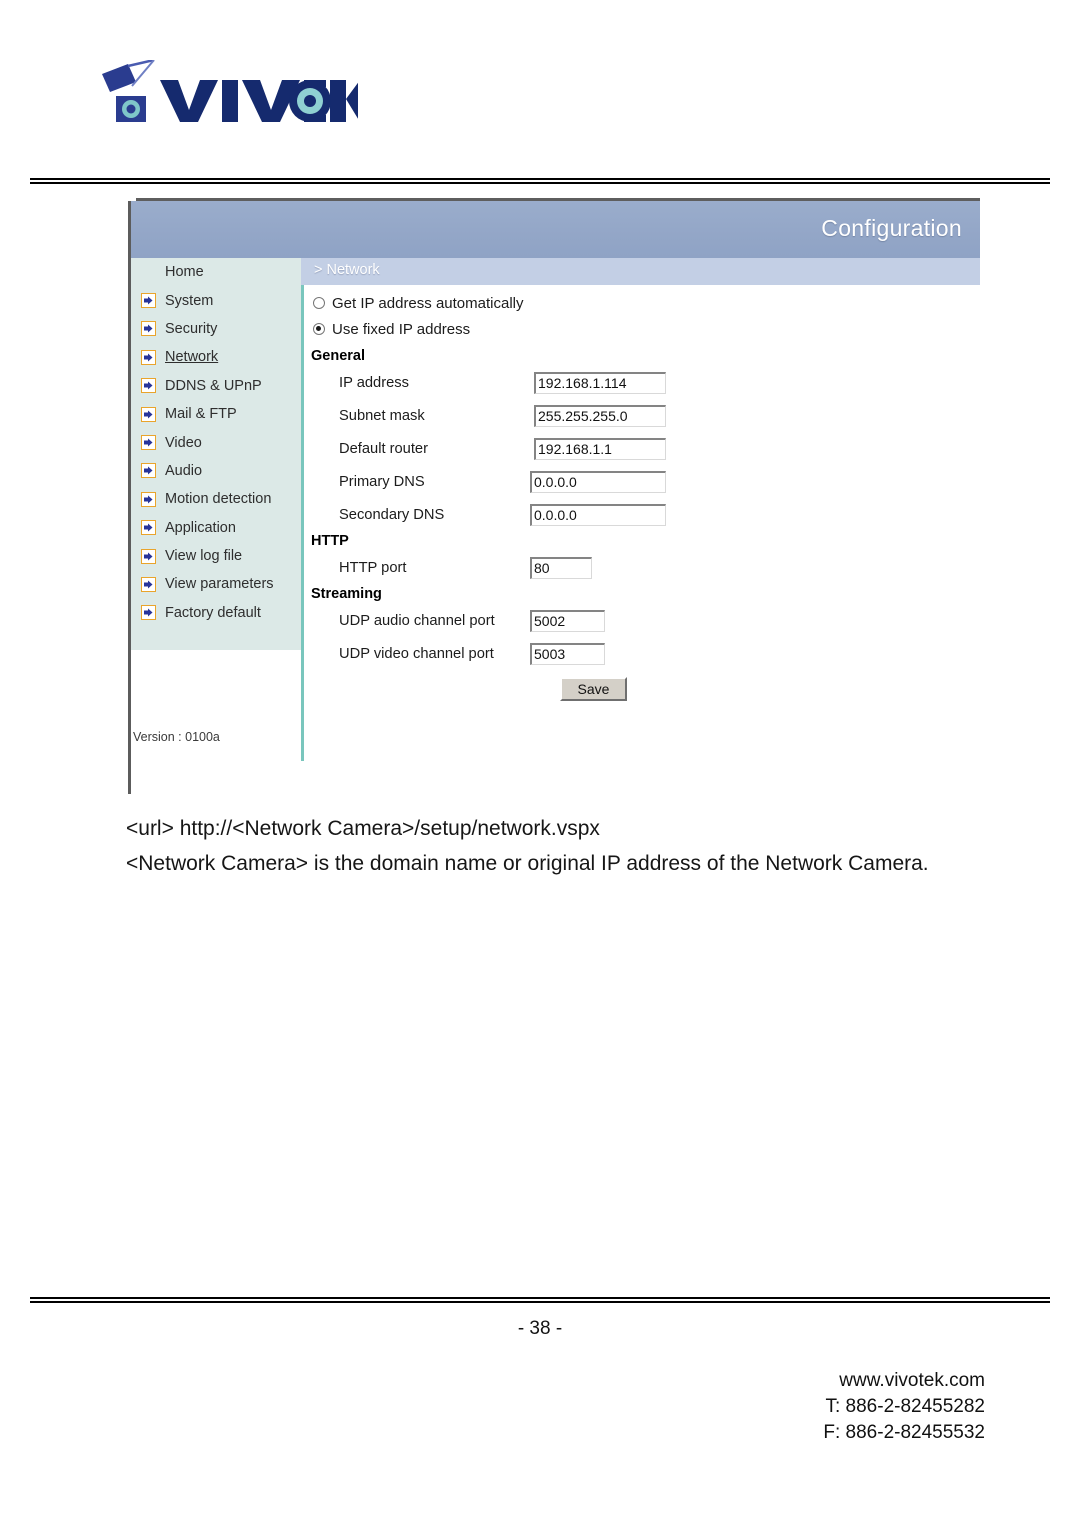 This screenshot has width=1080, height=1528. Describe the element at coordinates (382, 415) in the screenshot. I see `field-label: Subnet mask` at that location.